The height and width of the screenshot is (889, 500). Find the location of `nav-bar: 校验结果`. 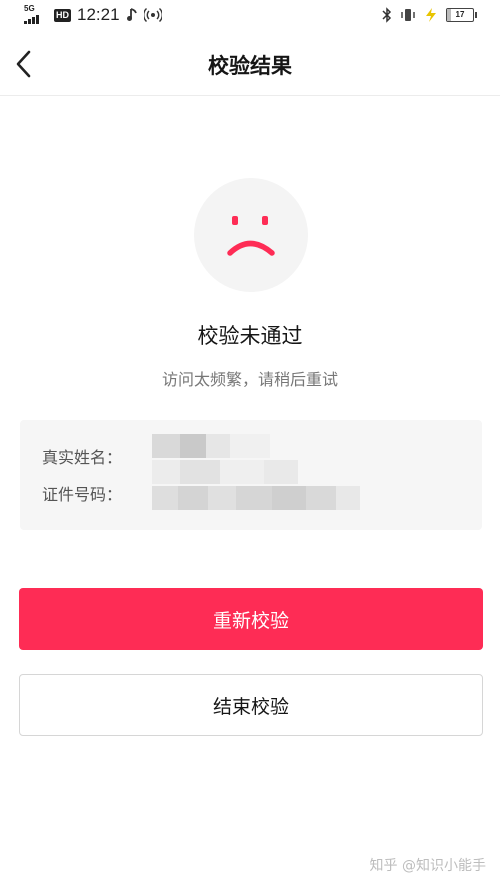

nav-bar: 校验结果 is located at coordinates (250, 64).